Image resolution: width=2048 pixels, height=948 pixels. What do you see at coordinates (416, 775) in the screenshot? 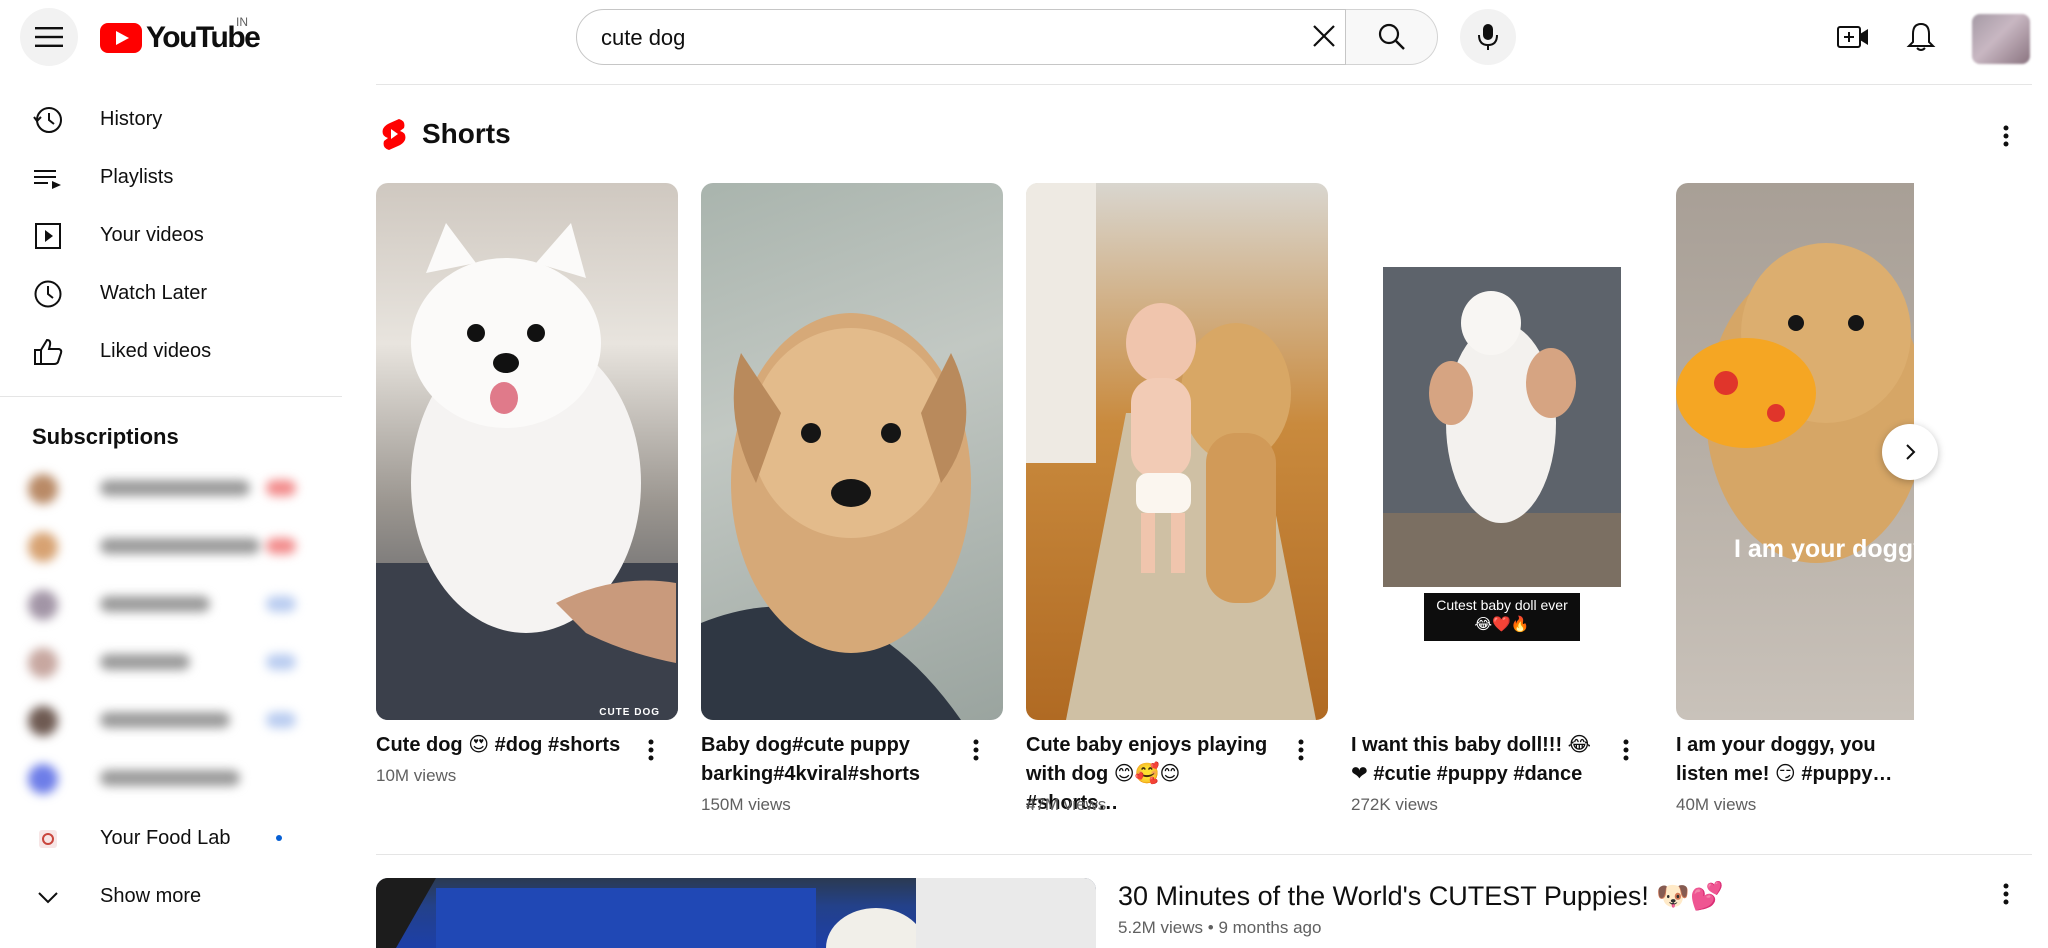
I see `short-views: 10M views` at bounding box center [416, 775].